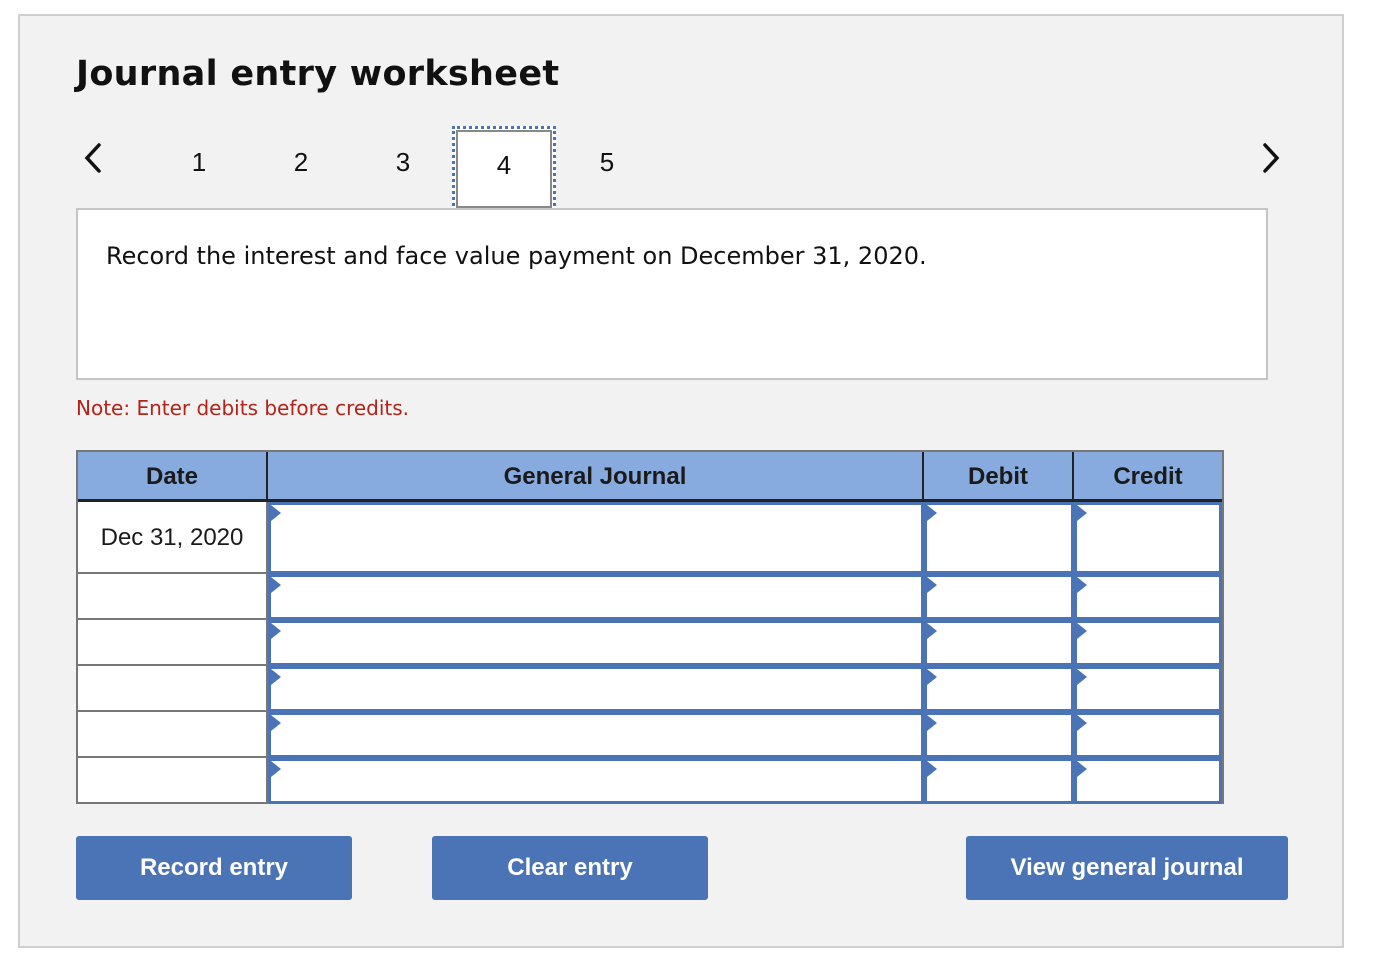  What do you see at coordinates (301, 169) in the screenshot?
I see `tab-2: 2` at bounding box center [301, 169].